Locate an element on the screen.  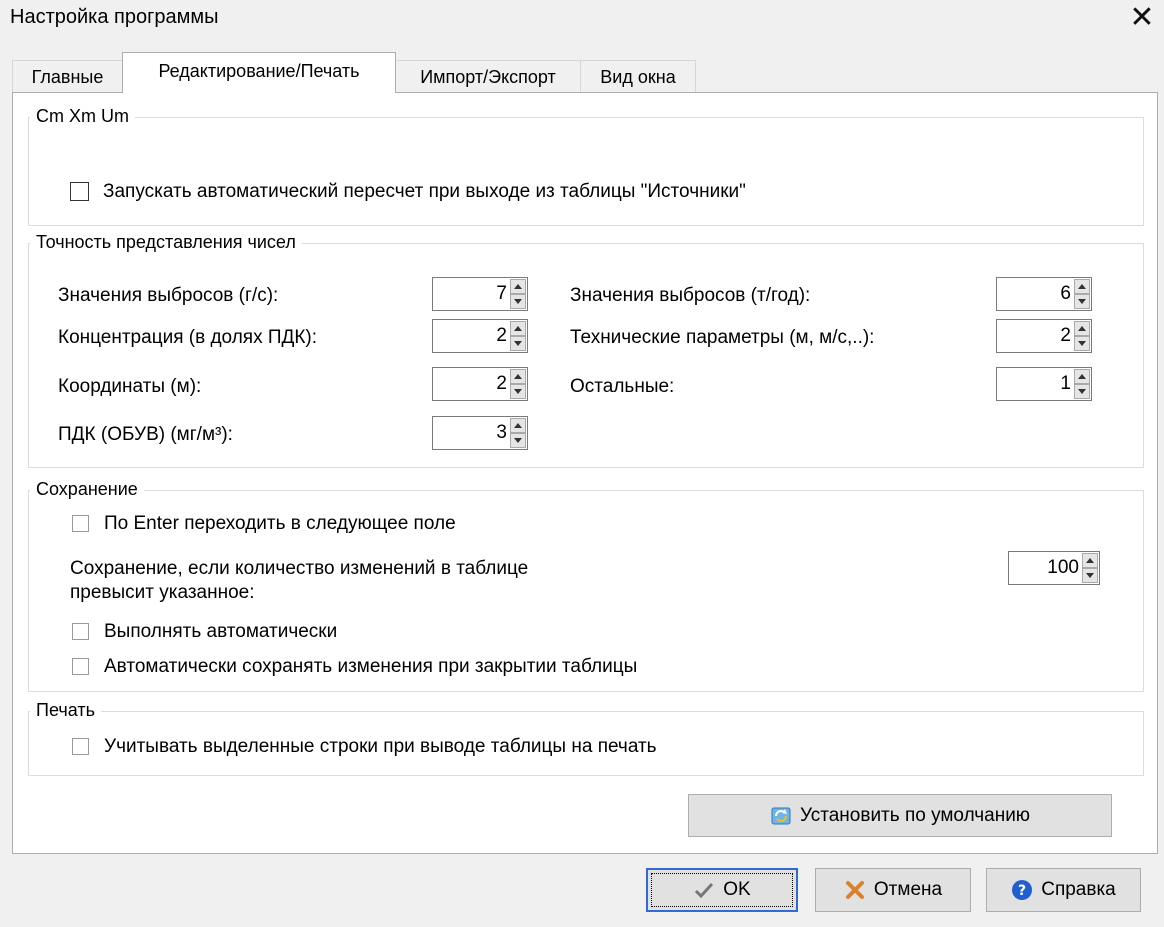
other-label: Остальные: is located at coordinates (622, 386).